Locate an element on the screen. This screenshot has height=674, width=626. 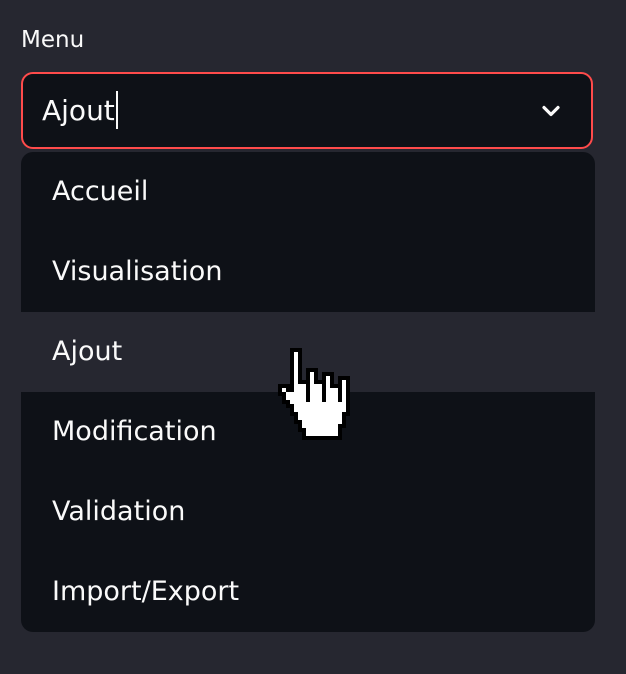
option-modification: Modification is located at coordinates (308, 432).